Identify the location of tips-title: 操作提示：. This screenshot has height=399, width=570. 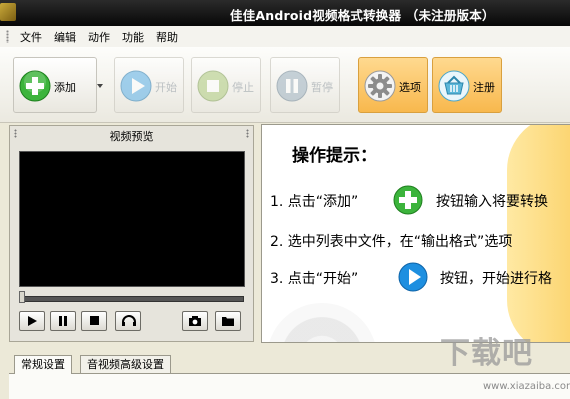
(334, 156).